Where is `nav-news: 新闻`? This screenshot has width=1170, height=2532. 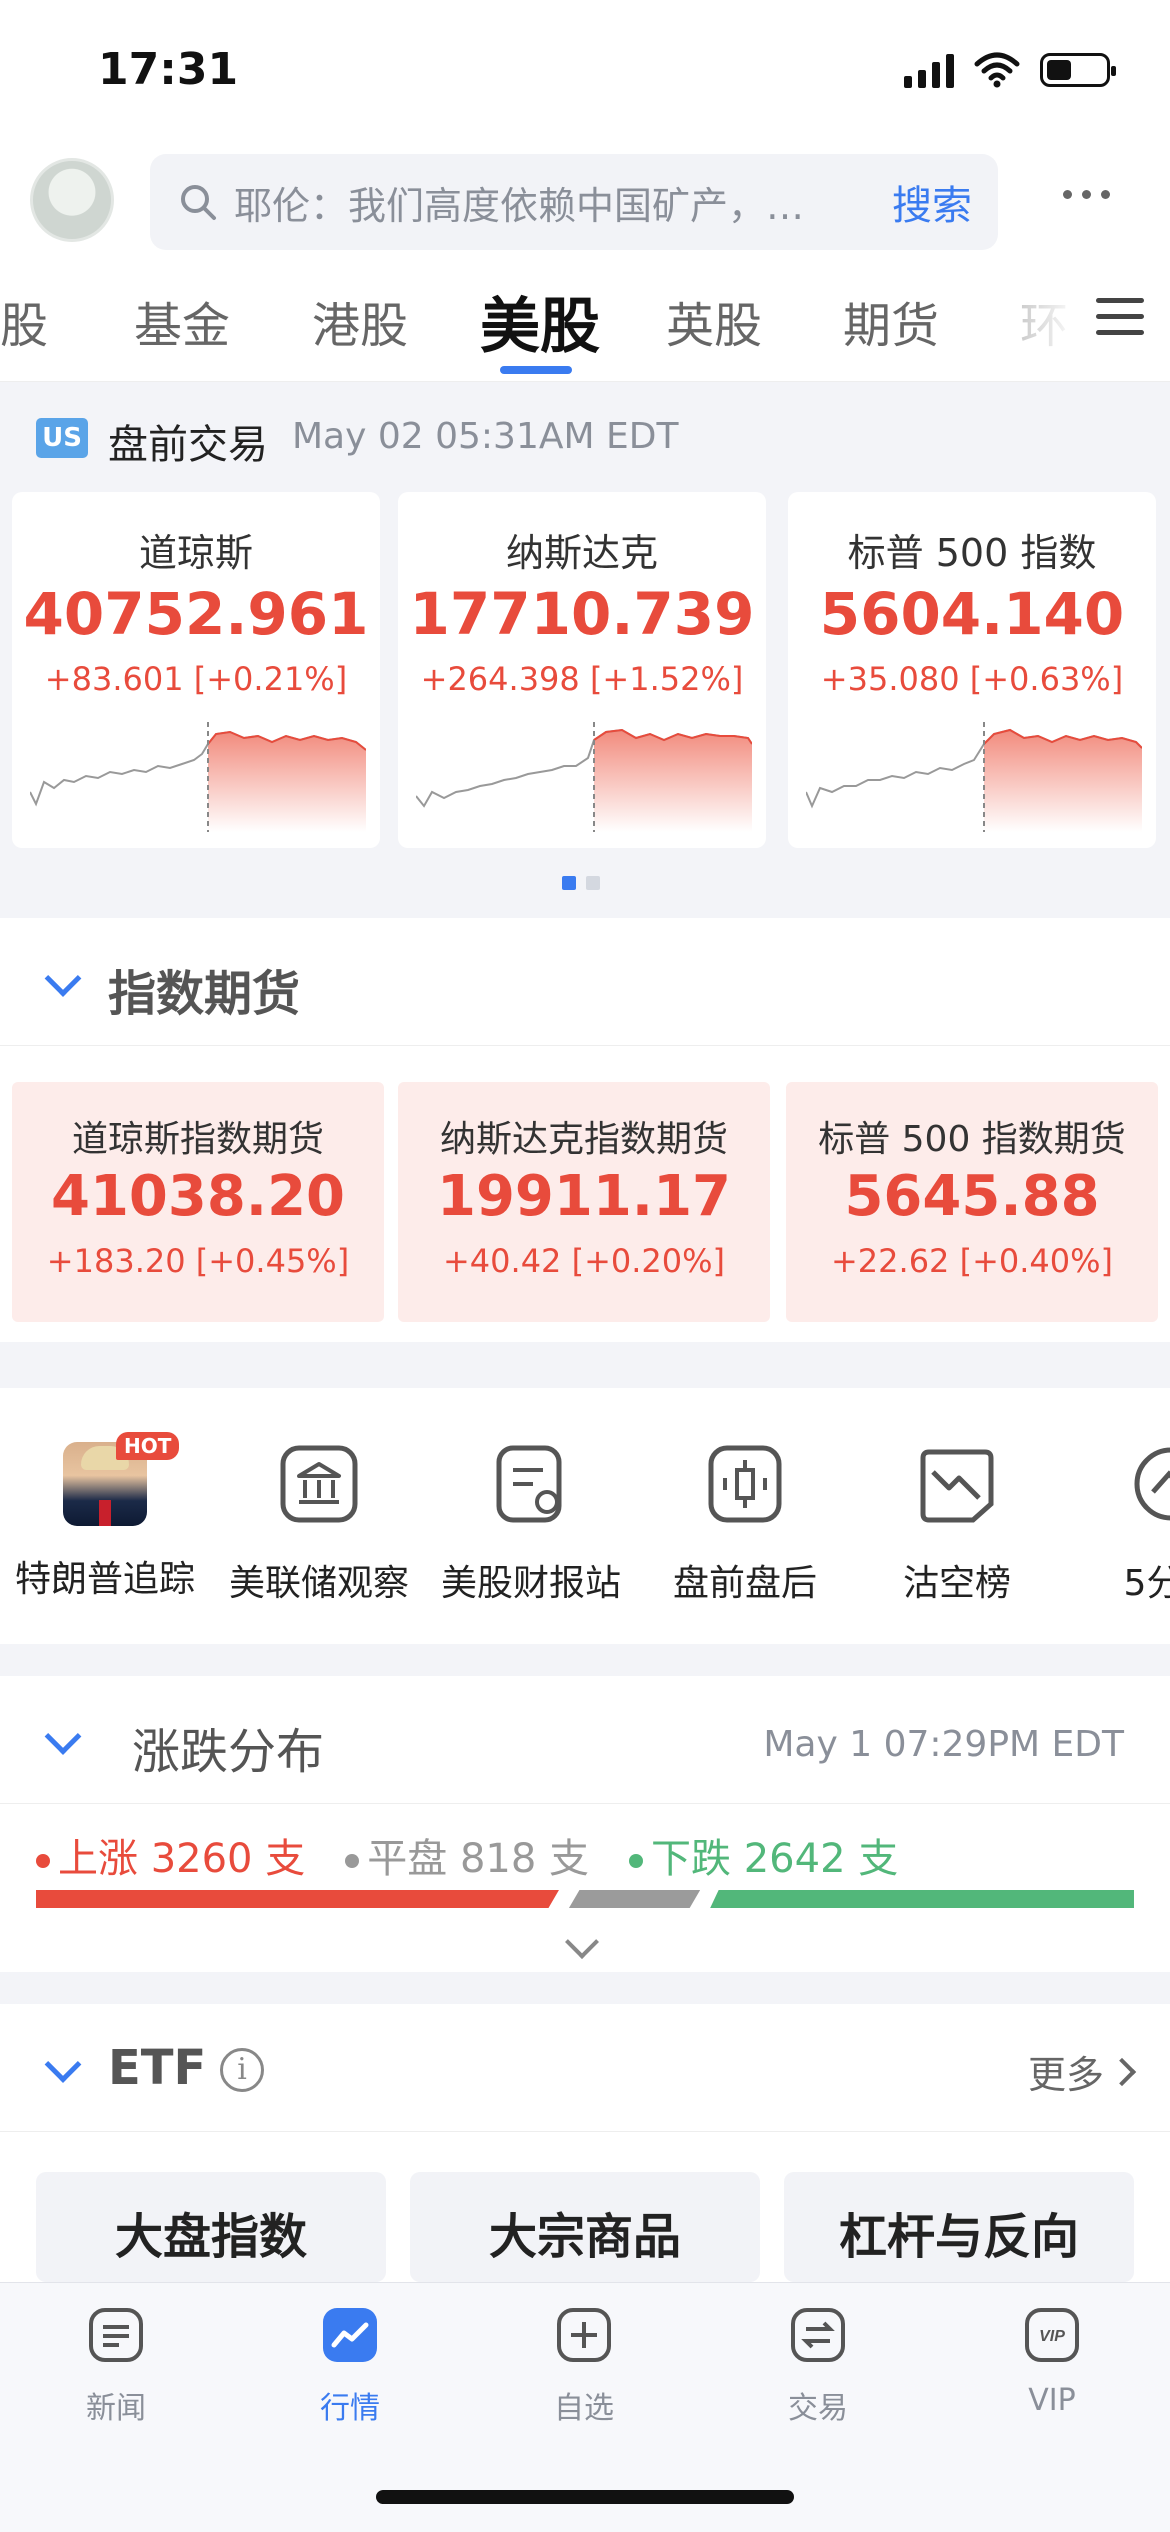 nav-news: 新闻 is located at coordinates (116, 2366).